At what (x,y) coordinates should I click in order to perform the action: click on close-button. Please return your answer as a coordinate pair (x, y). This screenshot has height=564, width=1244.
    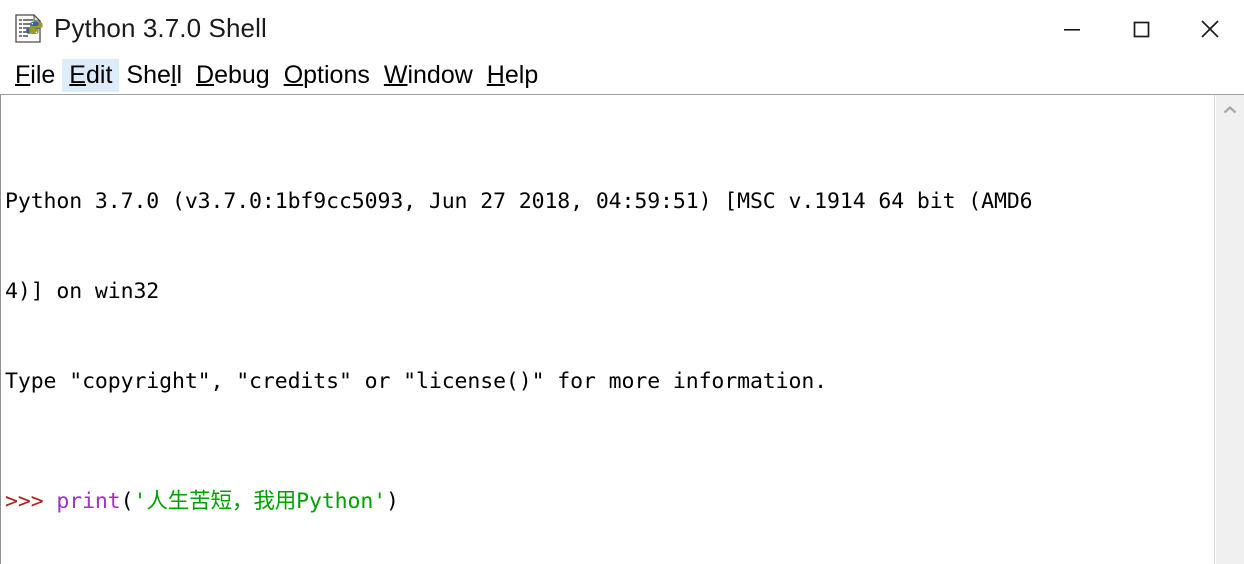
    Looking at the image, I should click on (1209, 28).